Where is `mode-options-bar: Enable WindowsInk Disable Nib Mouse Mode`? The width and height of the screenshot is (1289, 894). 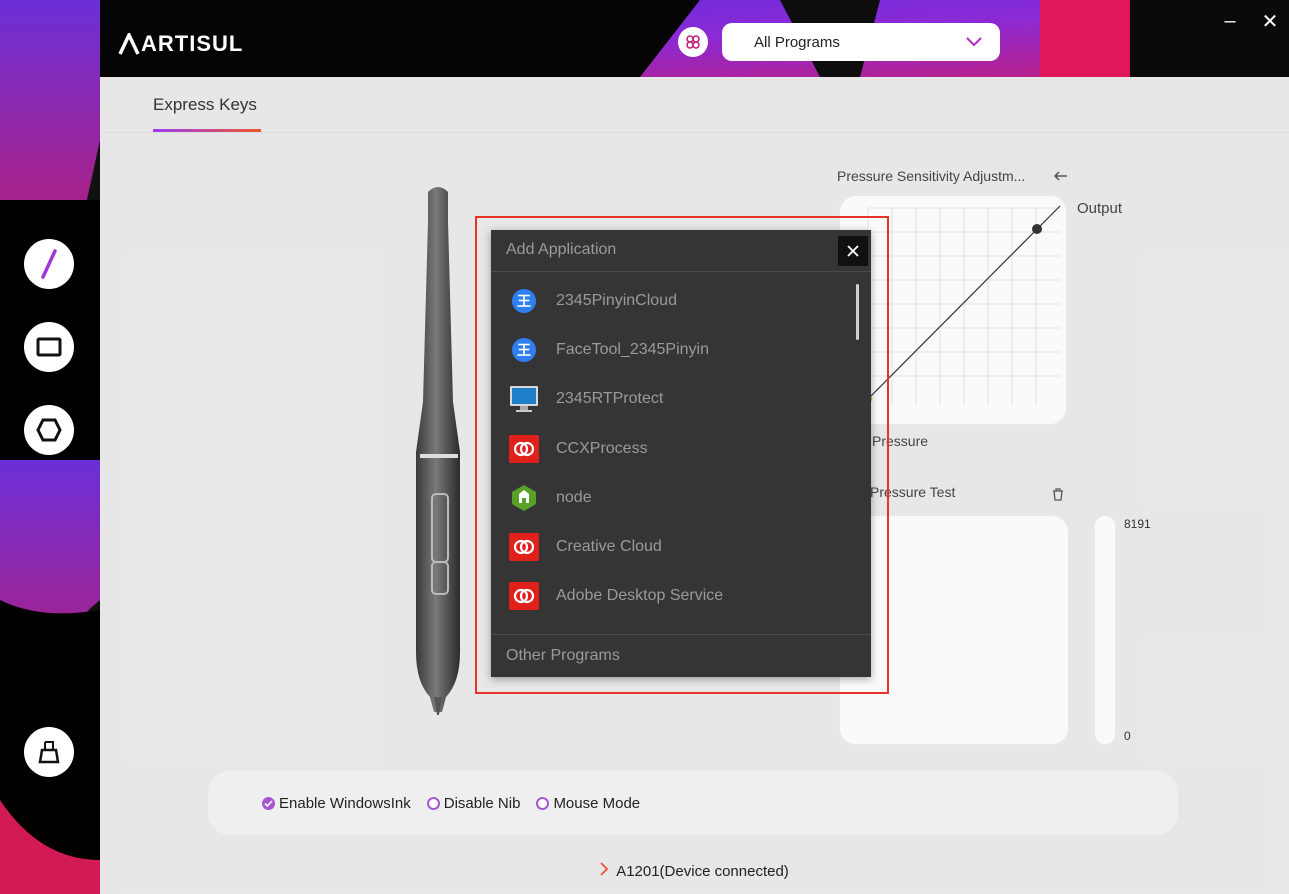
mode-options-bar: Enable WindowsInk Disable Nib Mouse Mode is located at coordinates (693, 803).